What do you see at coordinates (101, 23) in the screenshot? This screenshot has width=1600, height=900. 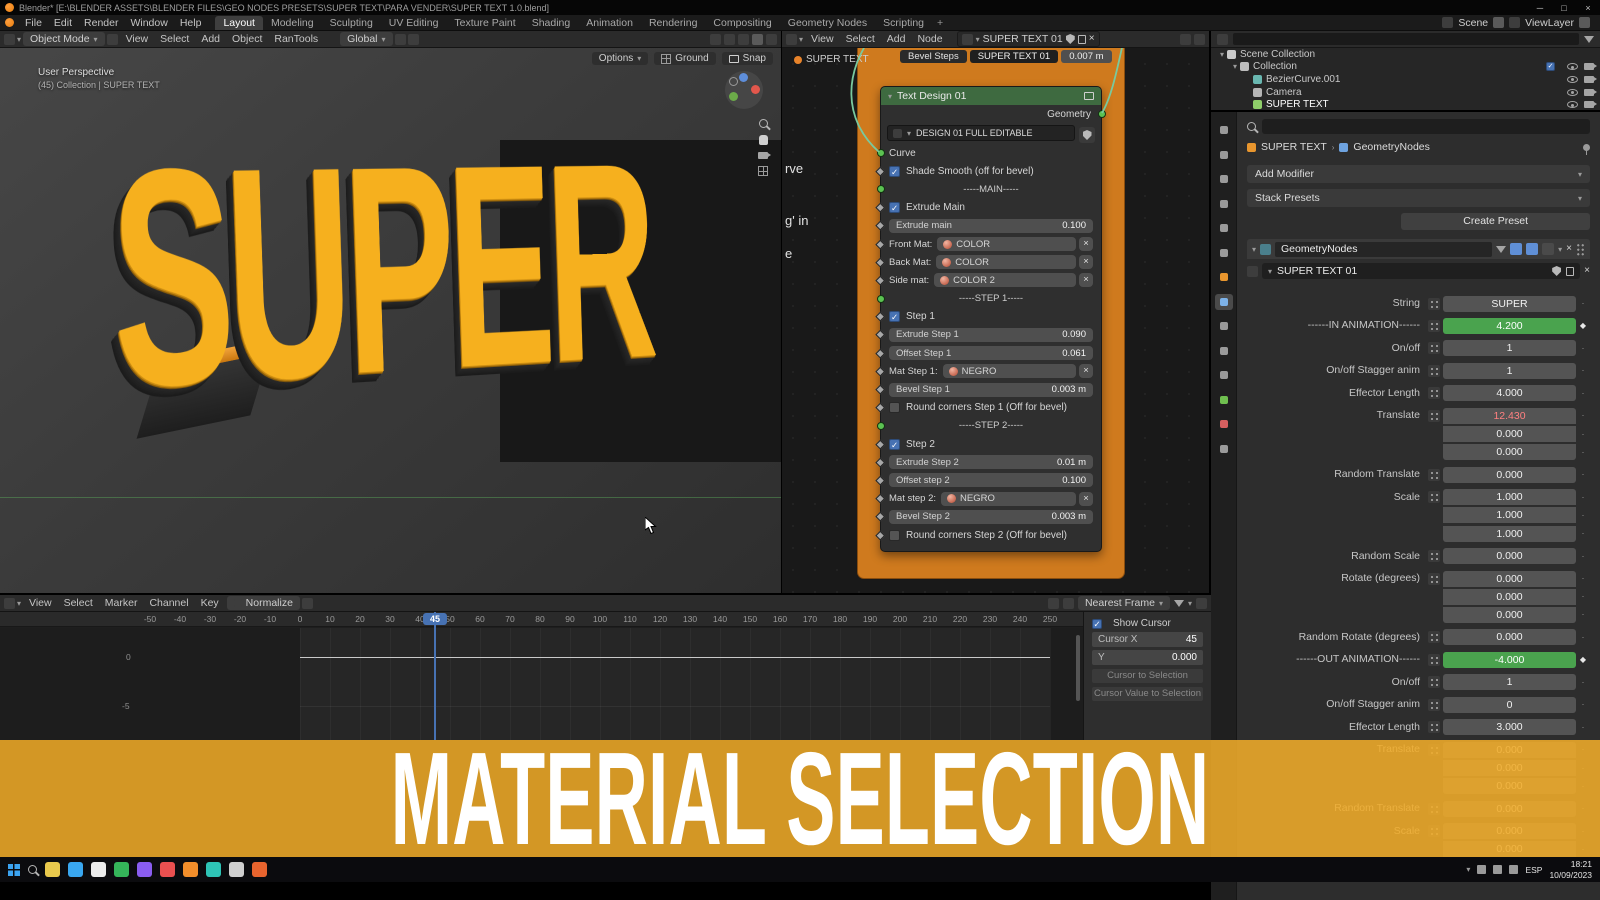 I see `menu-render: Render` at bounding box center [101, 23].